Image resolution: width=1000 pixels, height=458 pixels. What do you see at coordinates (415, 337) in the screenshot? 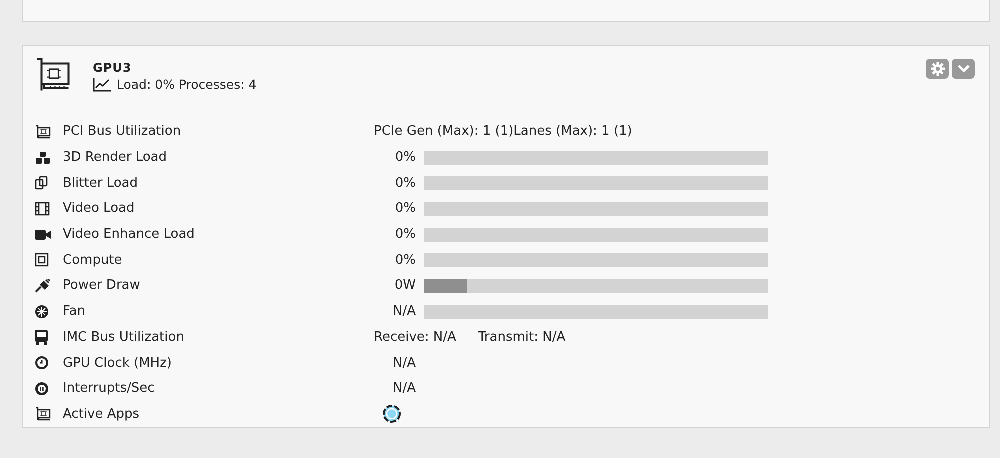
I see `metric-value: Receive: N/A` at bounding box center [415, 337].